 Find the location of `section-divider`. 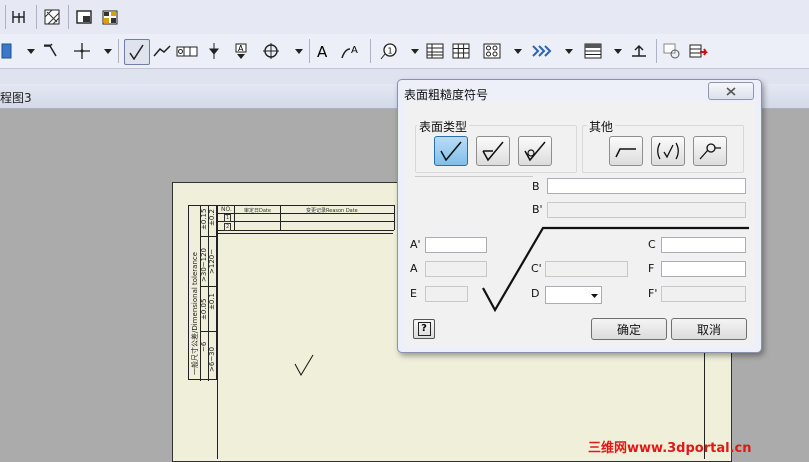

section-divider is located at coordinates (474, 176).